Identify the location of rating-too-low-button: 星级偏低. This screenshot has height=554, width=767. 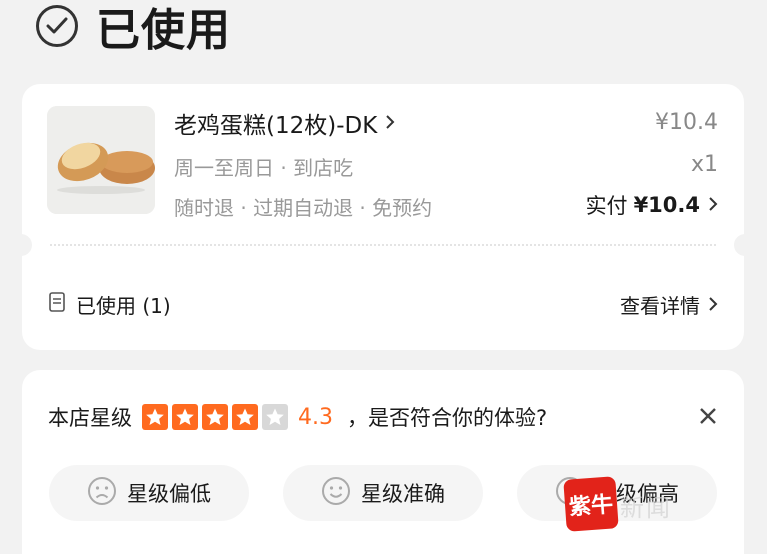
(149, 493).